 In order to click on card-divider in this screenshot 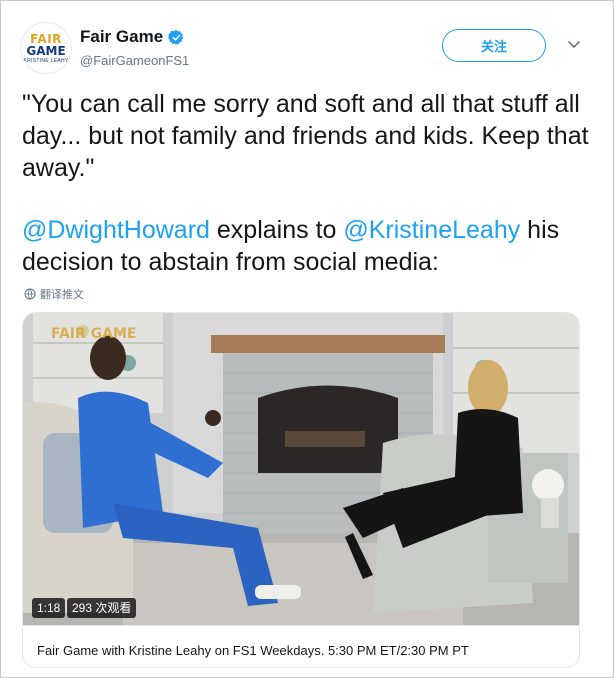, I will do `click(301, 625)`.